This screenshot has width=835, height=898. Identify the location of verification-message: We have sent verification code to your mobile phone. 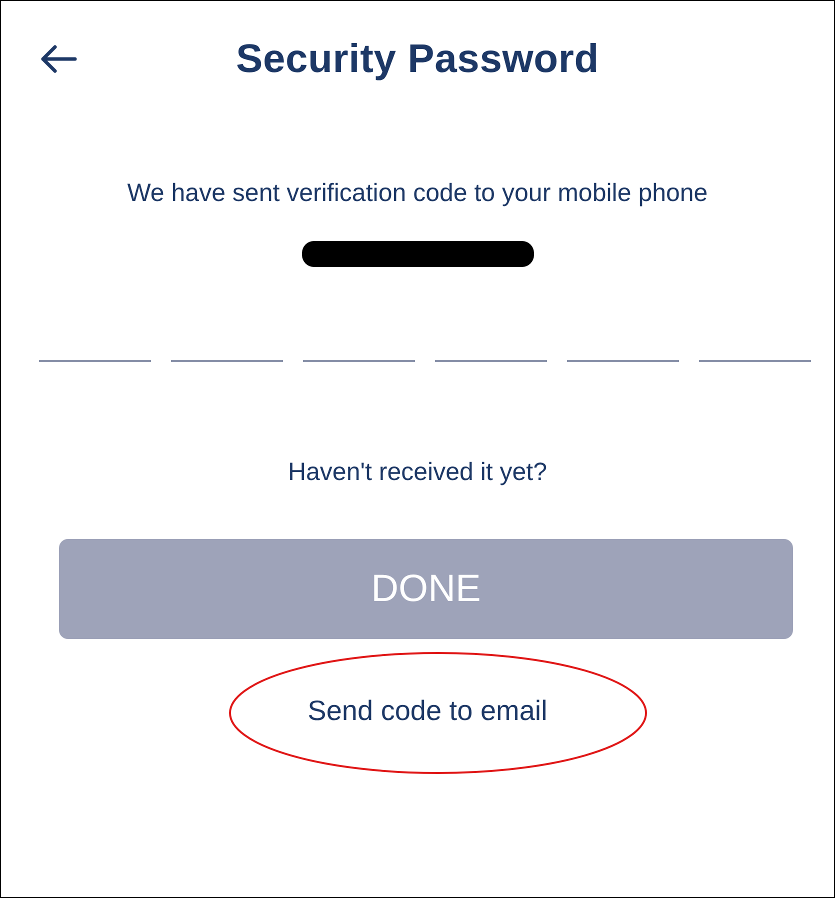
(417, 193).